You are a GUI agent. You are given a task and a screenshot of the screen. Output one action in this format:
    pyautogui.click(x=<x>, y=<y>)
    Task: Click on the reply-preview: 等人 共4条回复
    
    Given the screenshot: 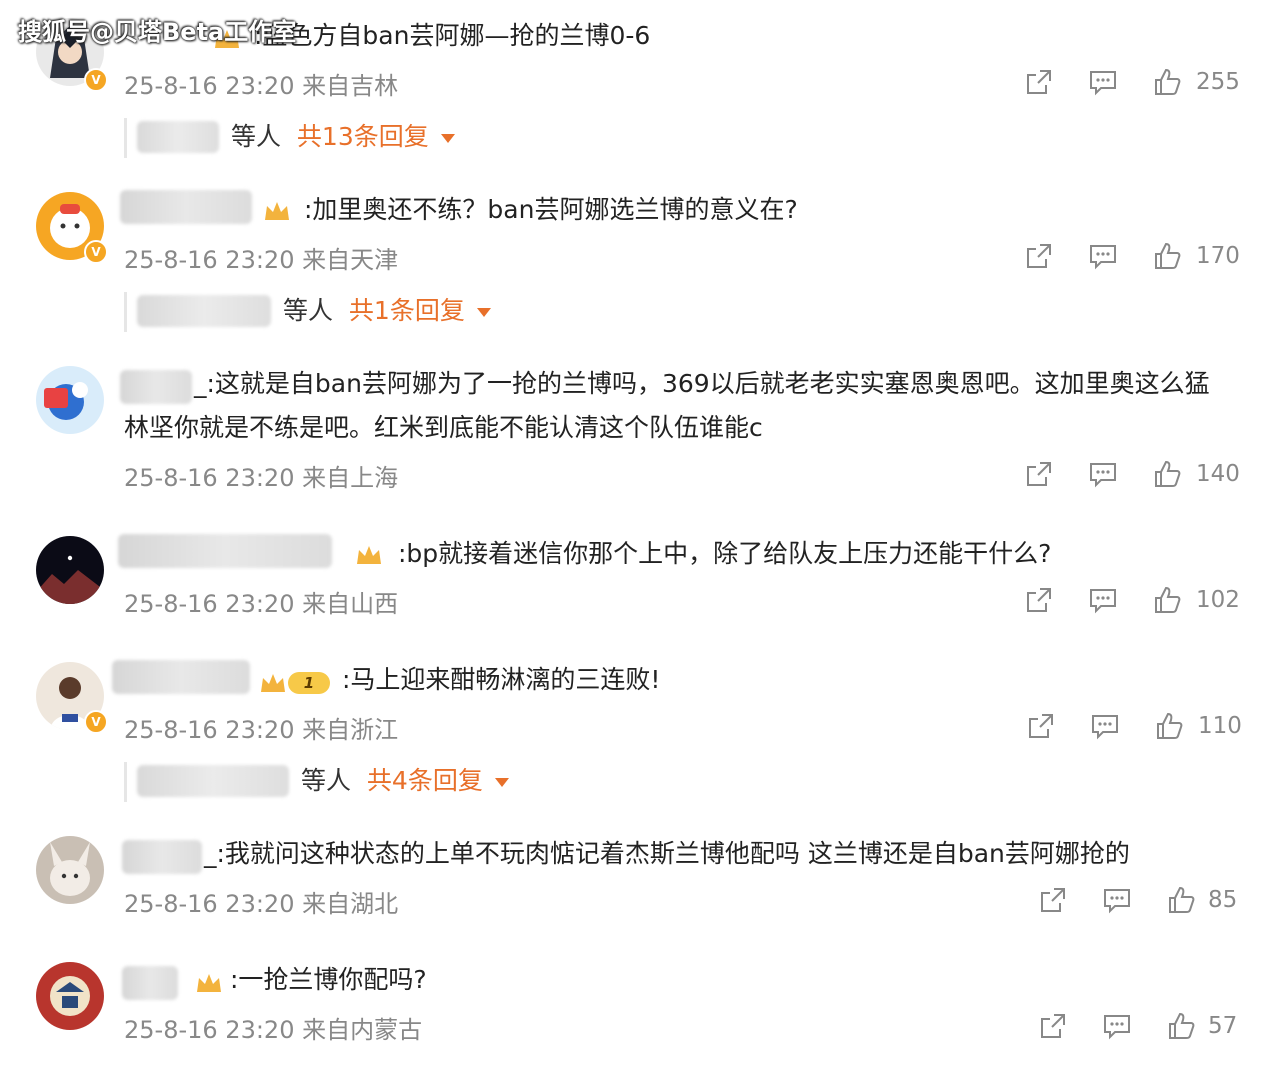 What is the action you would take?
    pyautogui.click(x=335, y=782)
    